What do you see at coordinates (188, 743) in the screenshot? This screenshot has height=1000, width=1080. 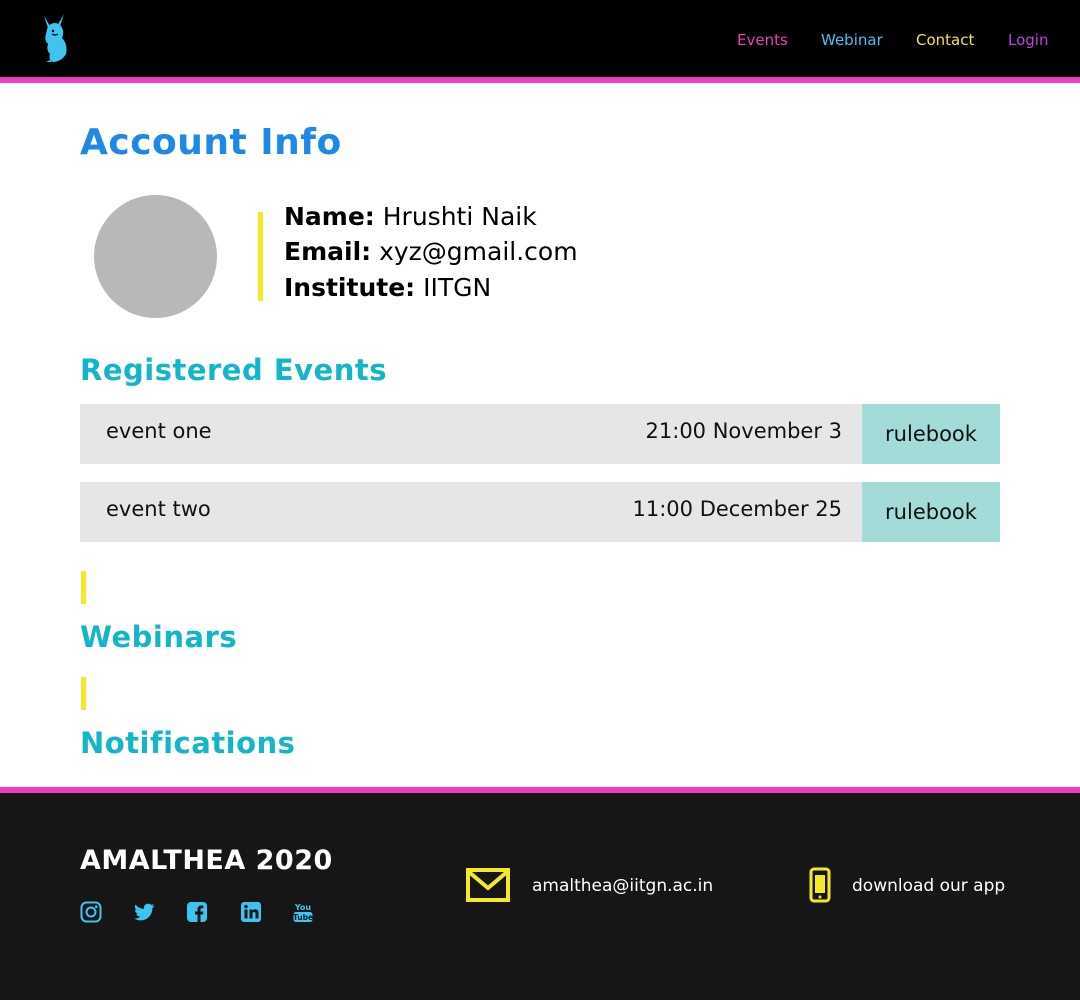 I see `notifications-heading: Notifications` at bounding box center [188, 743].